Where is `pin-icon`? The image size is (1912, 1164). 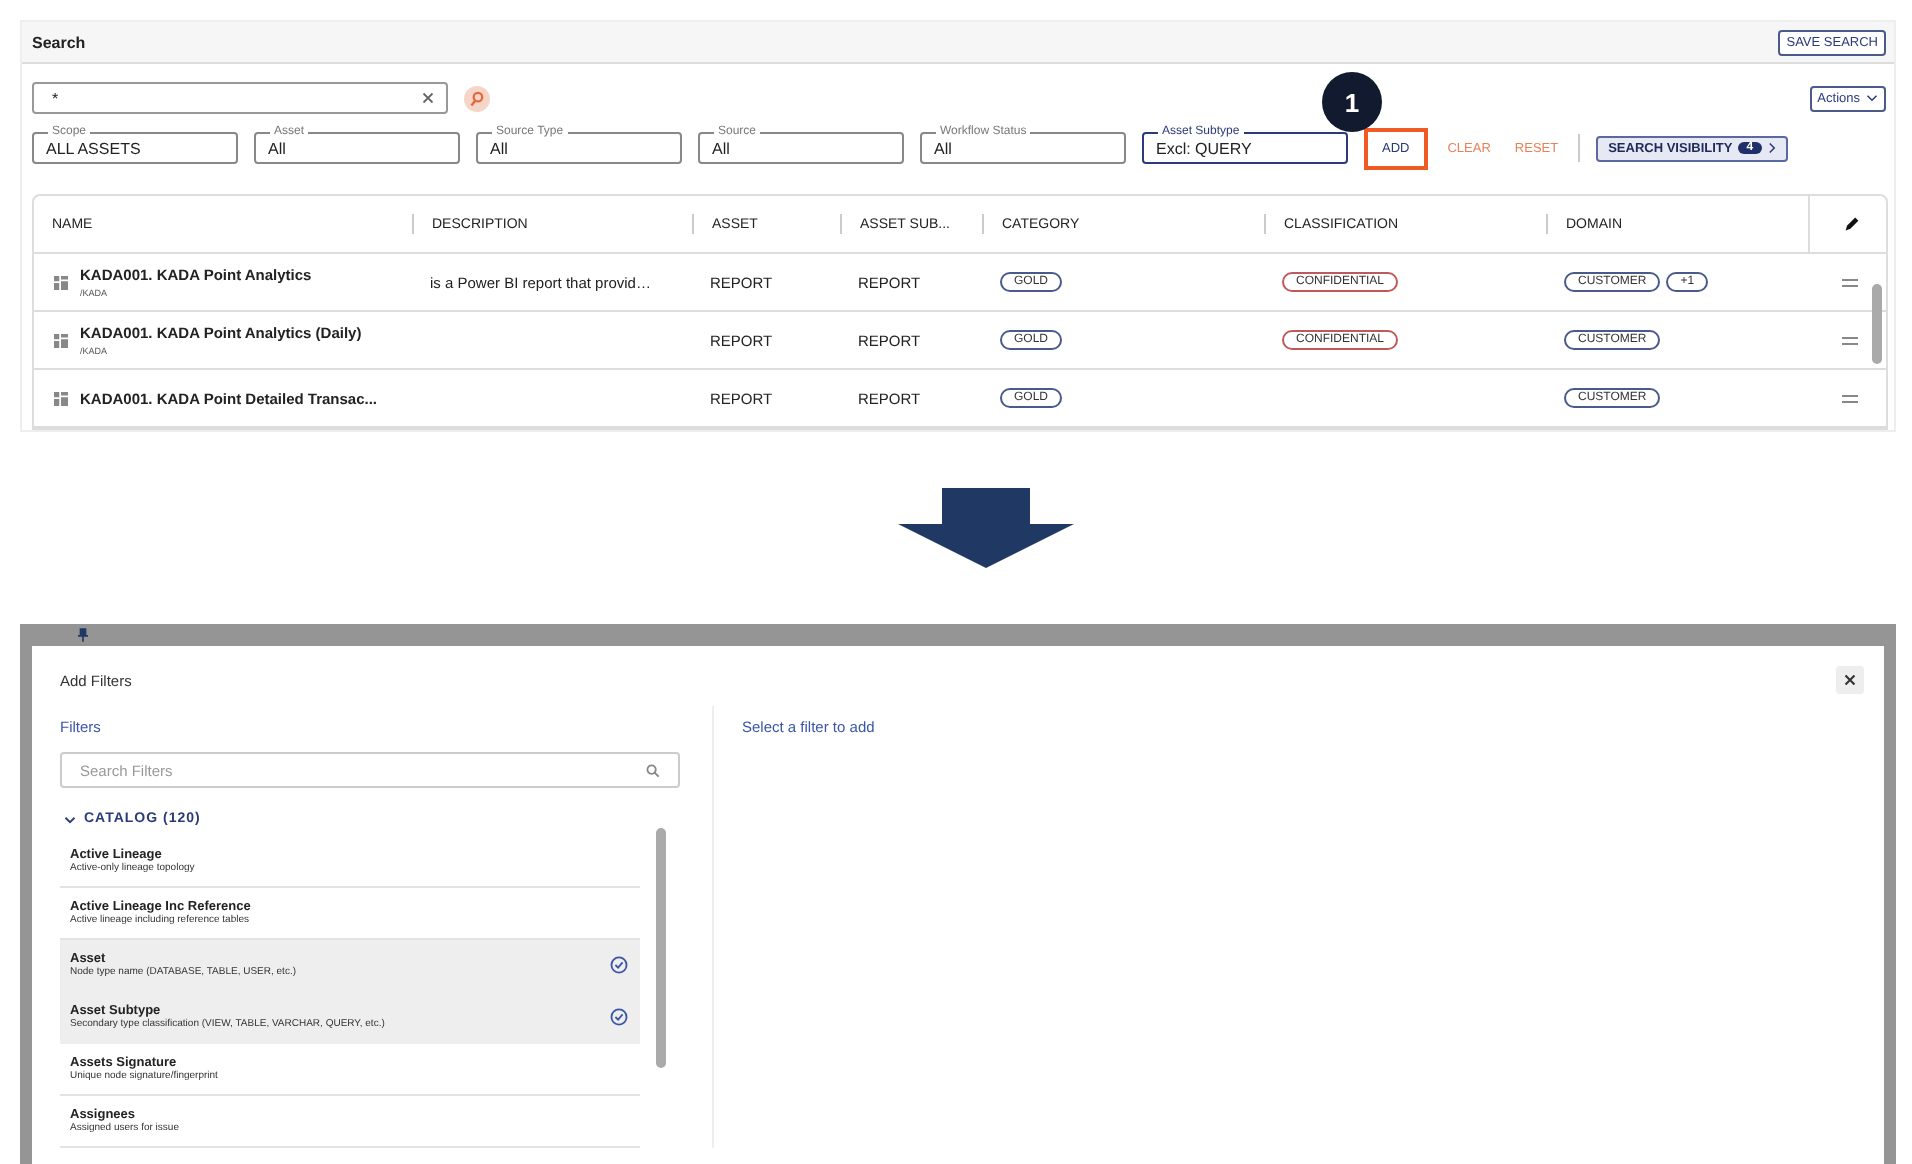 pin-icon is located at coordinates (83, 635).